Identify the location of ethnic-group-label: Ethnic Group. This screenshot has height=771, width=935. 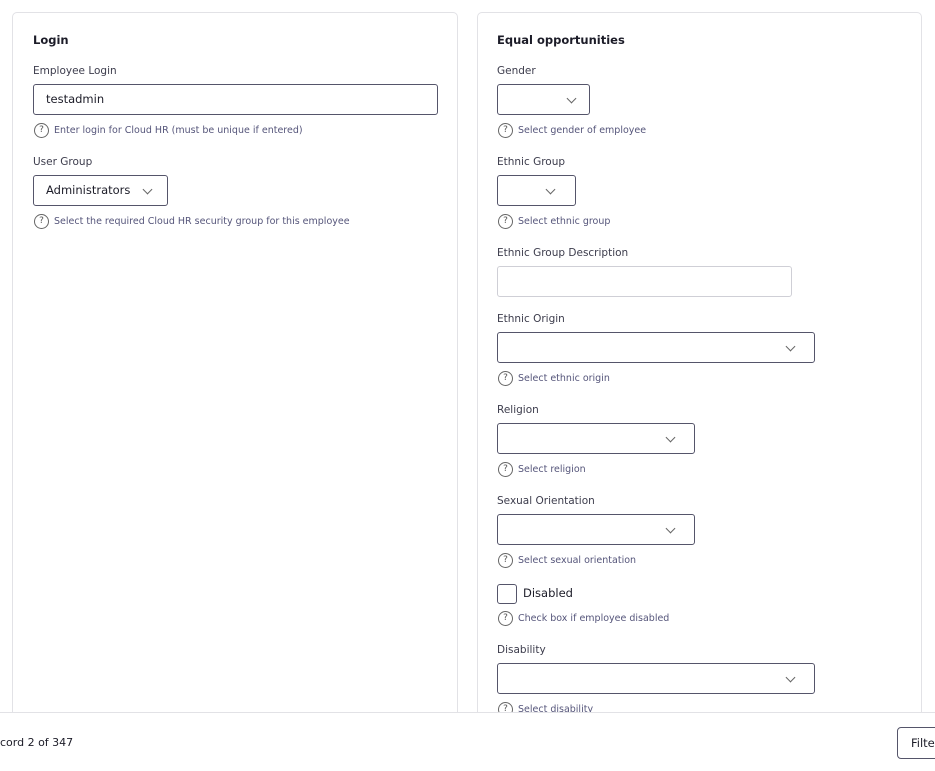
(531, 162).